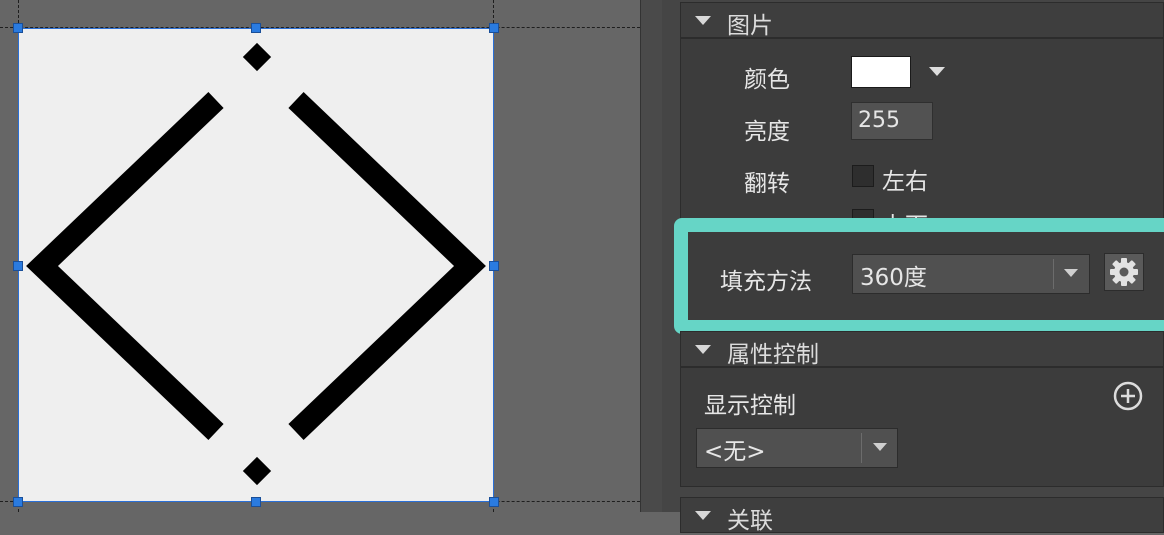 The image size is (1164, 535). I want to click on brightness-input: 255, so click(892, 121).